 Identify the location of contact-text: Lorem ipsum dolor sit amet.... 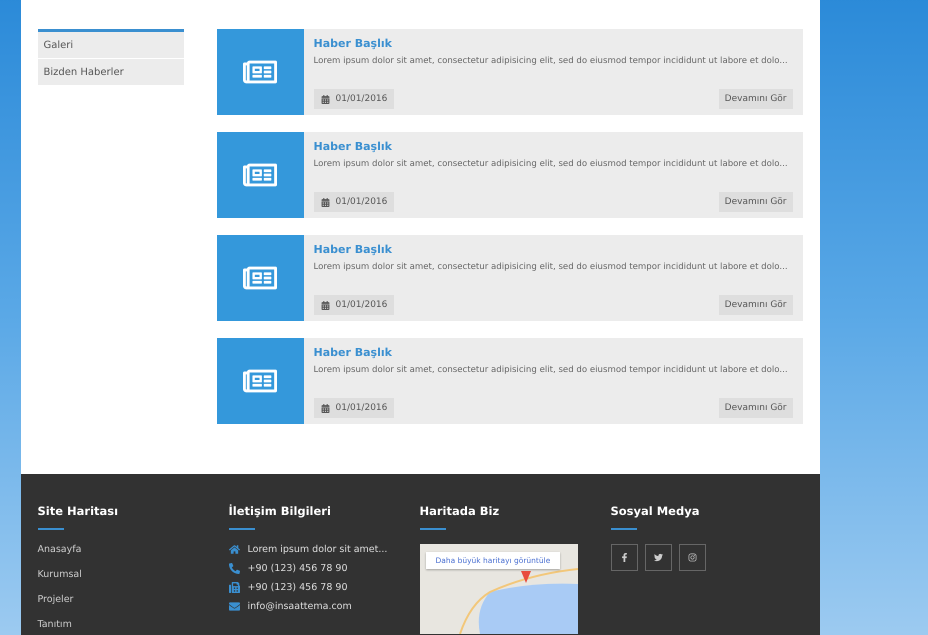
(318, 549).